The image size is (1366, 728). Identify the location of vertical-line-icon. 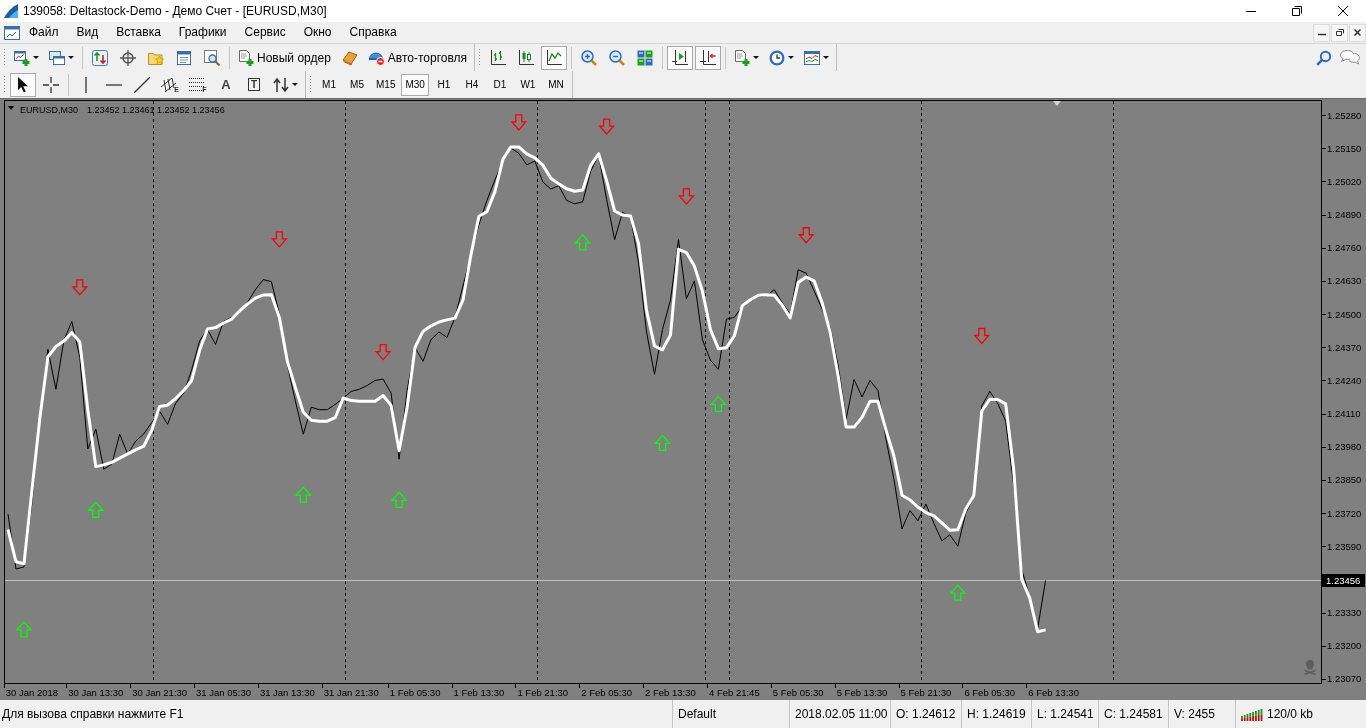
(86, 84).